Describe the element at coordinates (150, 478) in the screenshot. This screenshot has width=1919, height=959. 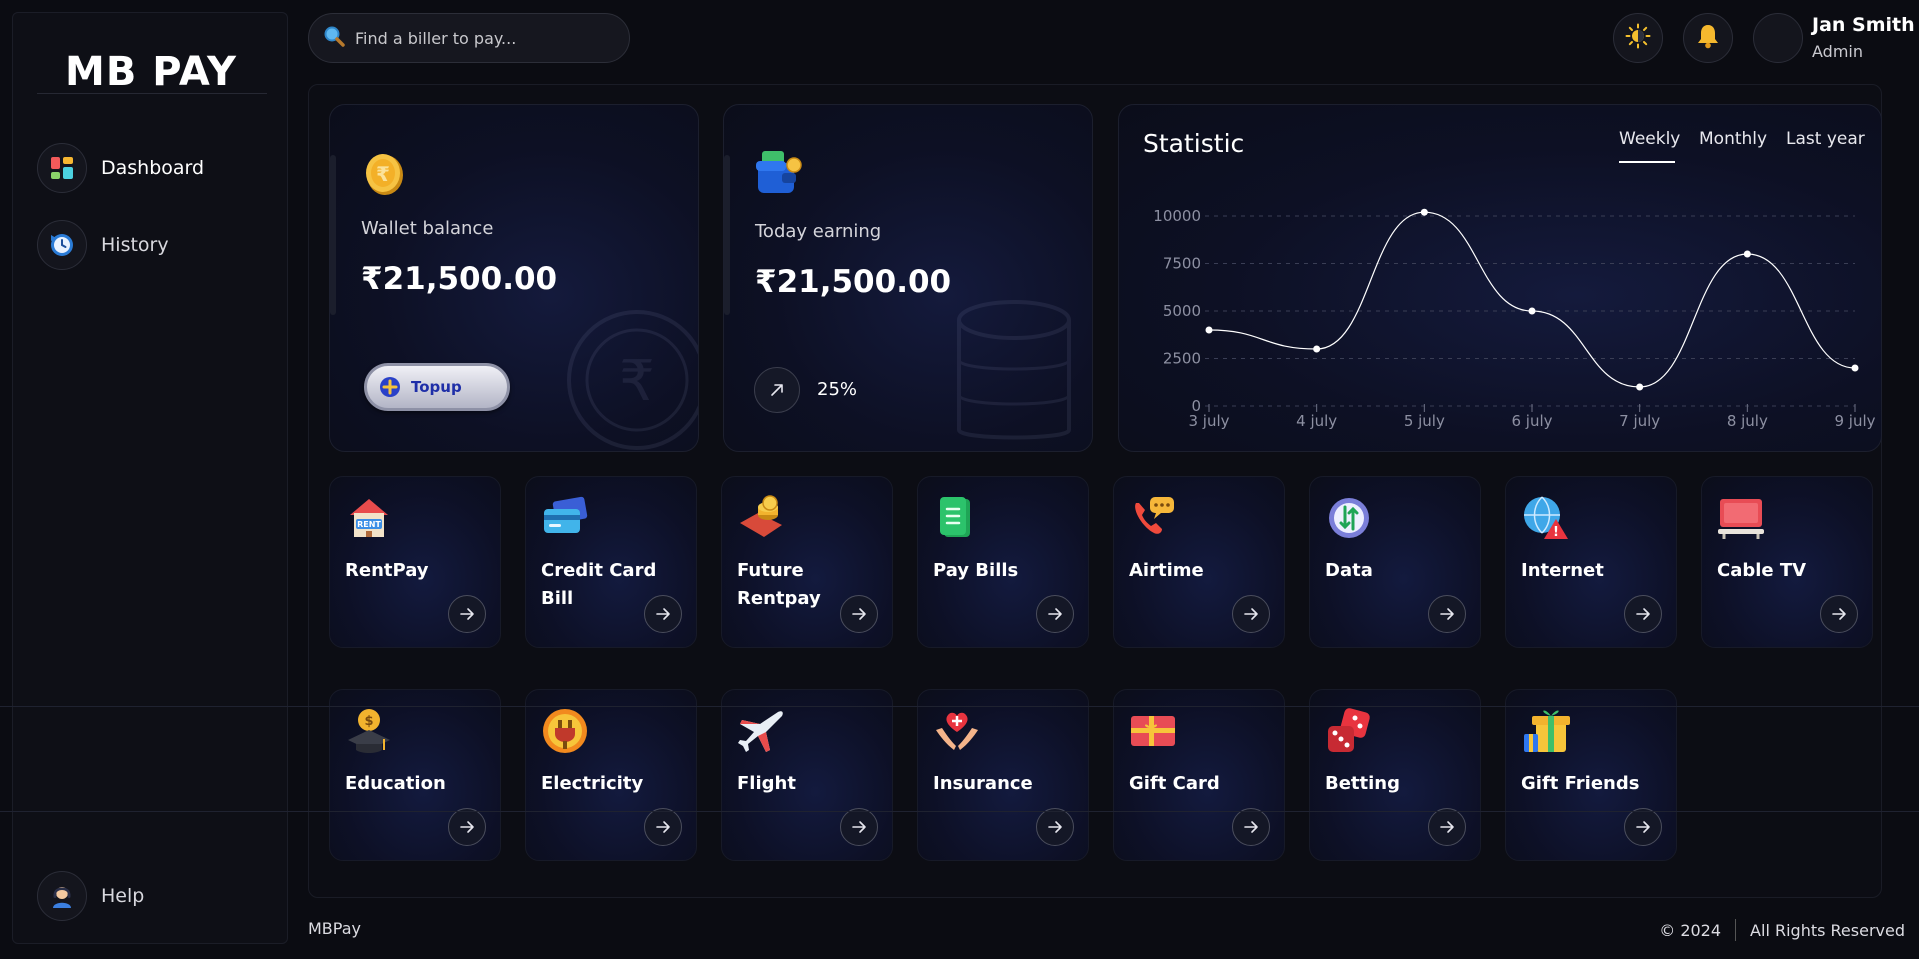
I see `sidebar: MB PAY Dashboard History Help` at that location.